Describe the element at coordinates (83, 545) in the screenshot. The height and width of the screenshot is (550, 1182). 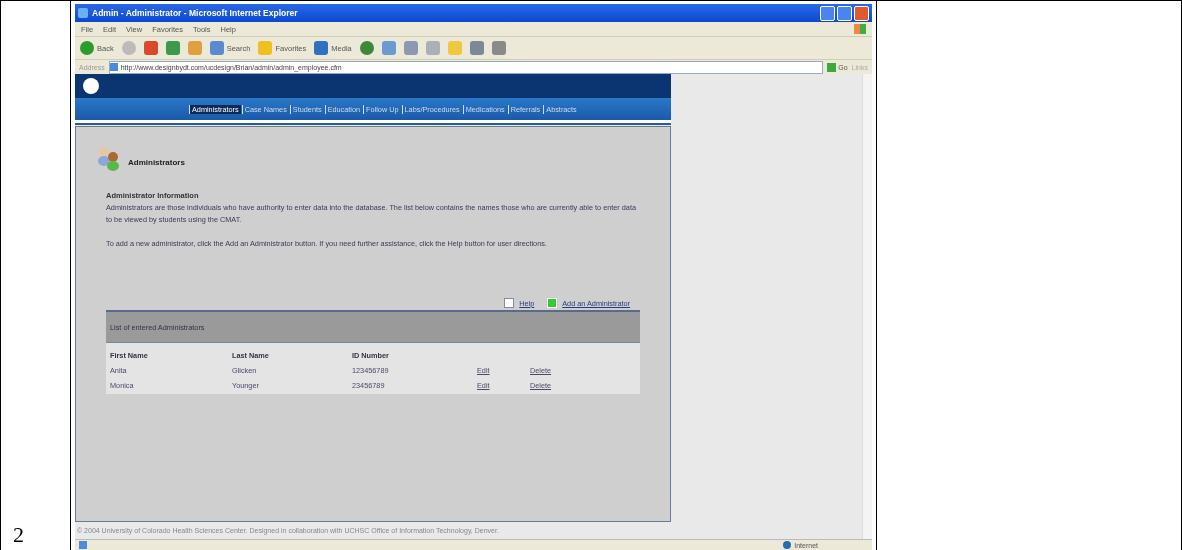
I see `page-icon` at that location.